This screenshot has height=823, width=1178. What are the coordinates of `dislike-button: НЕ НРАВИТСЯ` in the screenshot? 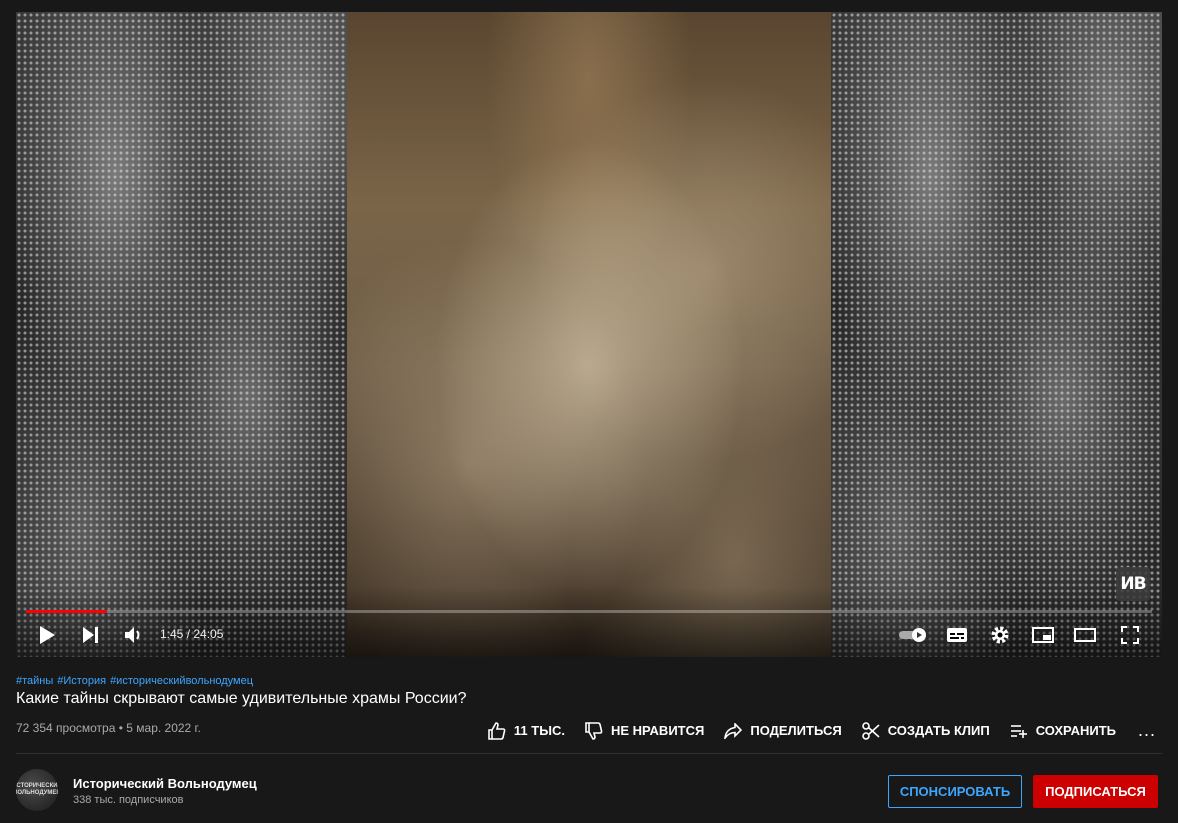 It's located at (644, 730).